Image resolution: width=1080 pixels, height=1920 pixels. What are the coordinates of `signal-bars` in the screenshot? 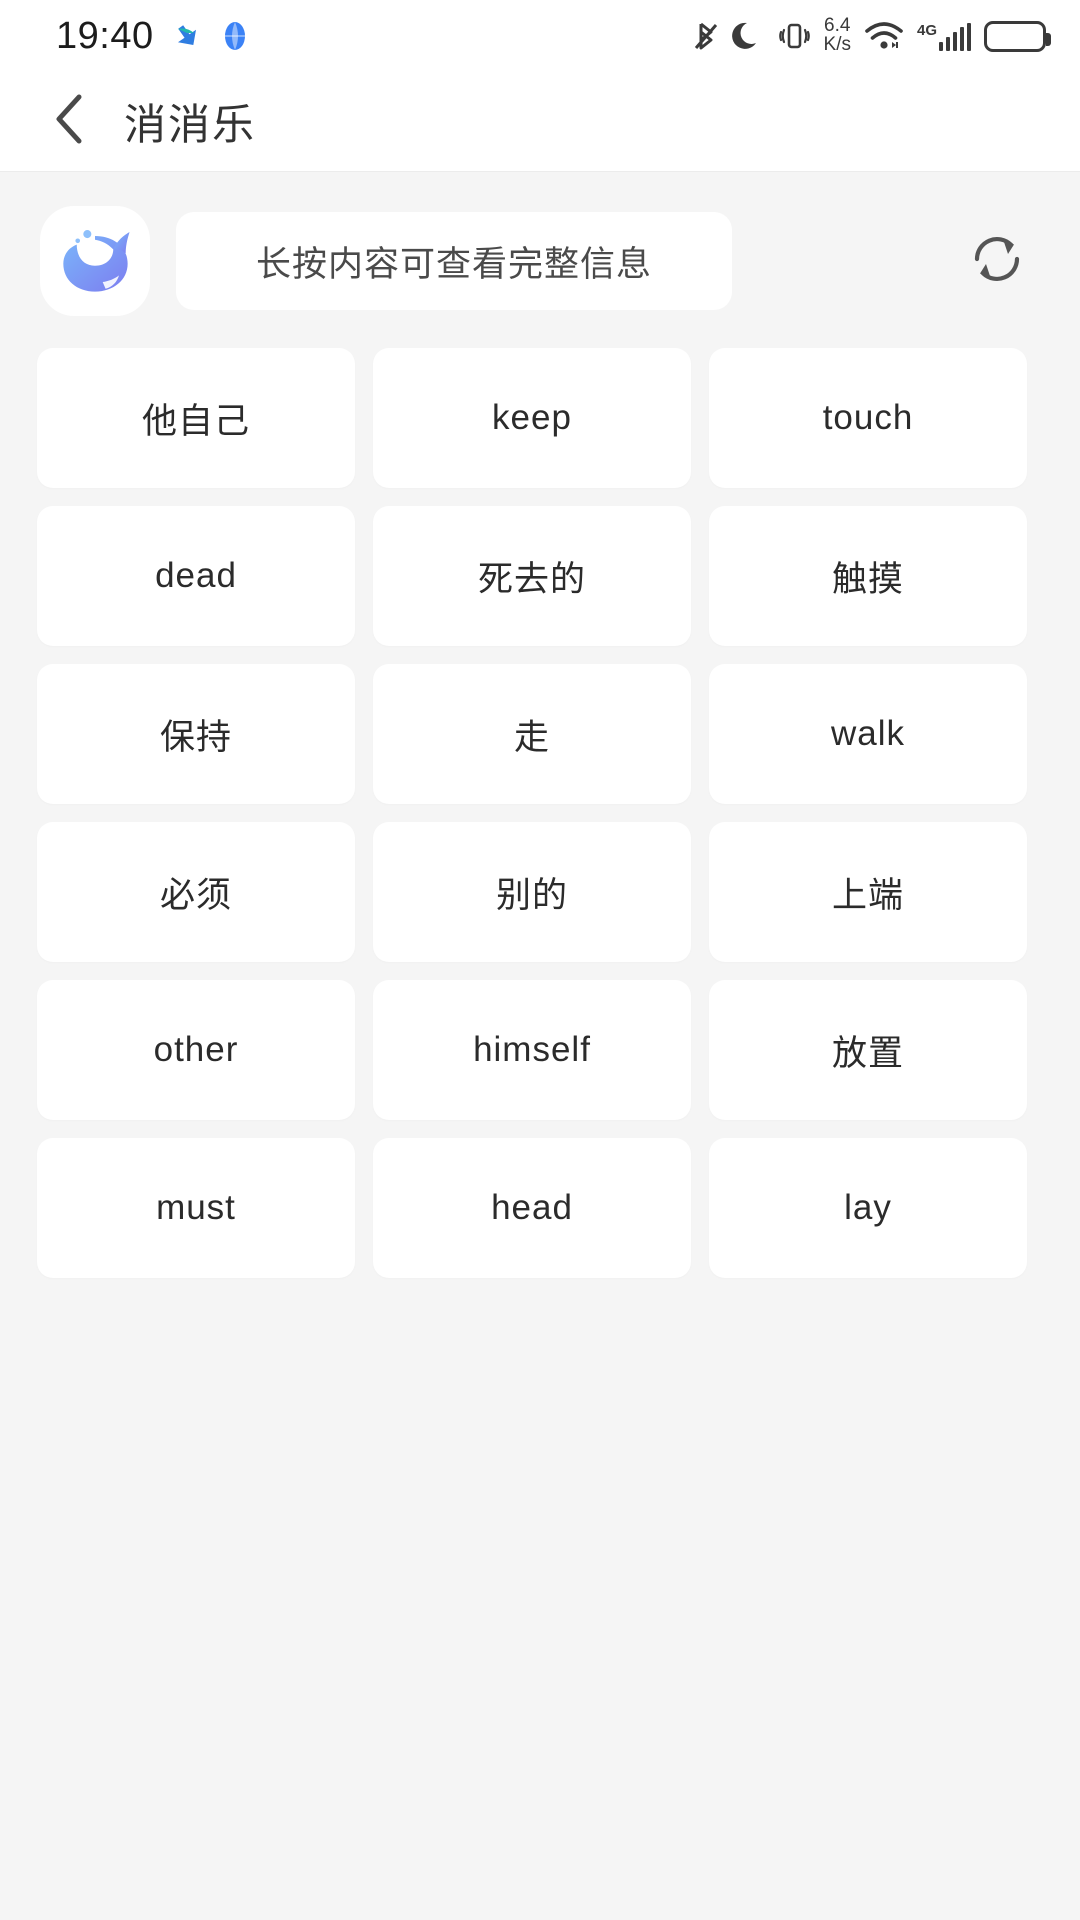 It's located at (955, 36).